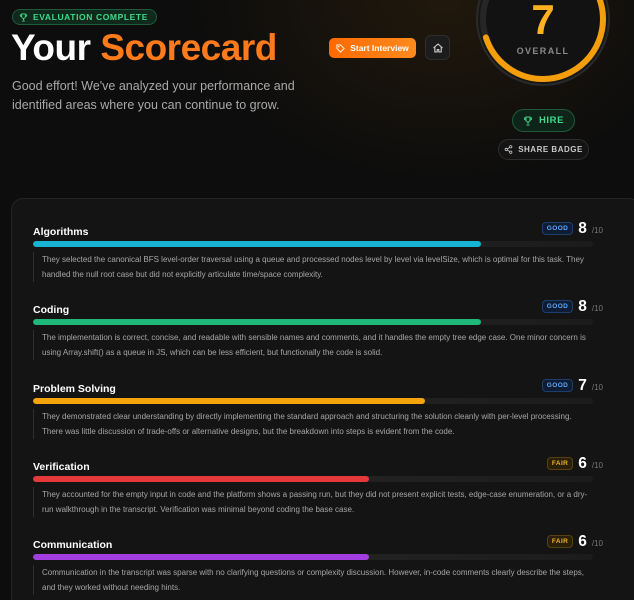 The width and height of the screenshot is (634, 600). What do you see at coordinates (90, 17) in the screenshot?
I see `status-badge-label: EVALUATION COMPLETE` at bounding box center [90, 17].